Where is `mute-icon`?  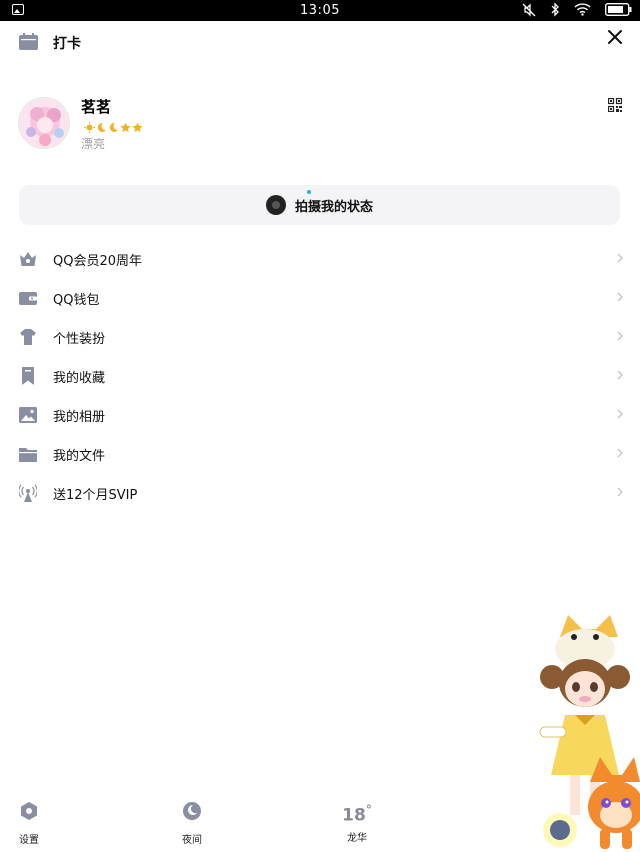 mute-icon is located at coordinates (529, 9).